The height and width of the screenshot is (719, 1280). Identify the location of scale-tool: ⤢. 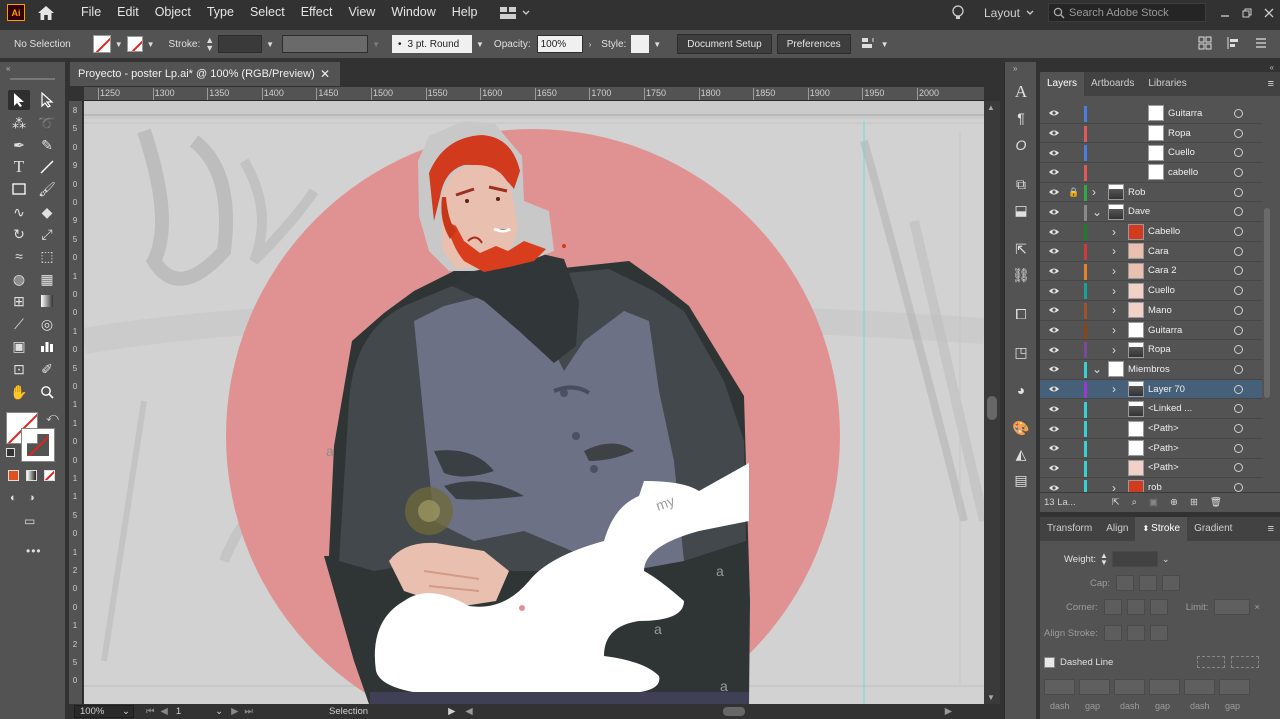
(47, 234).